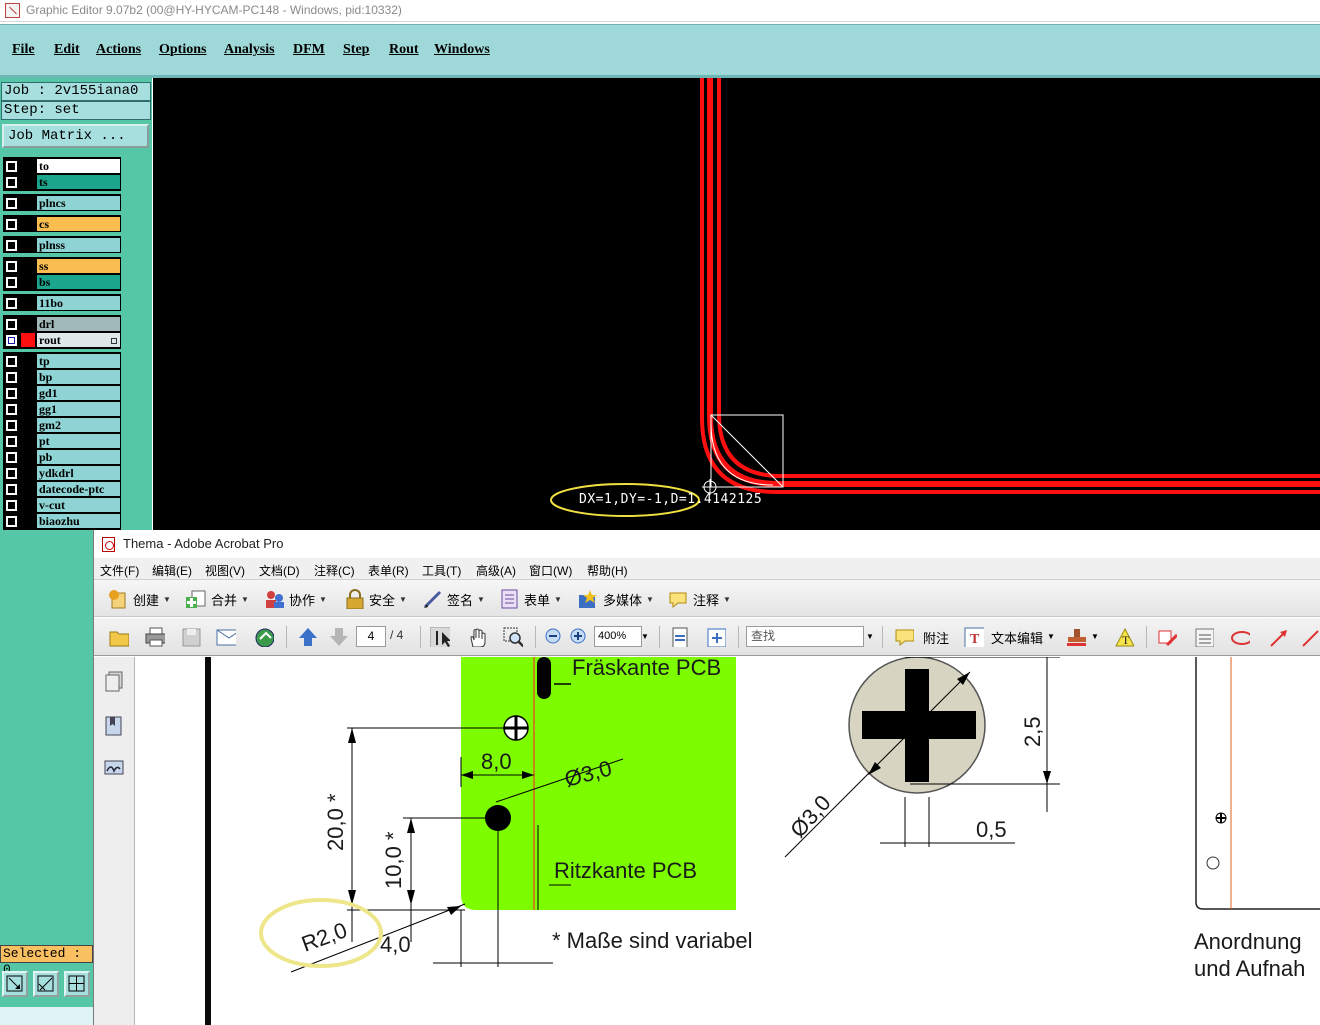 The width and height of the screenshot is (1320, 1025). I want to click on pages-panel-icon, so click(114, 682).